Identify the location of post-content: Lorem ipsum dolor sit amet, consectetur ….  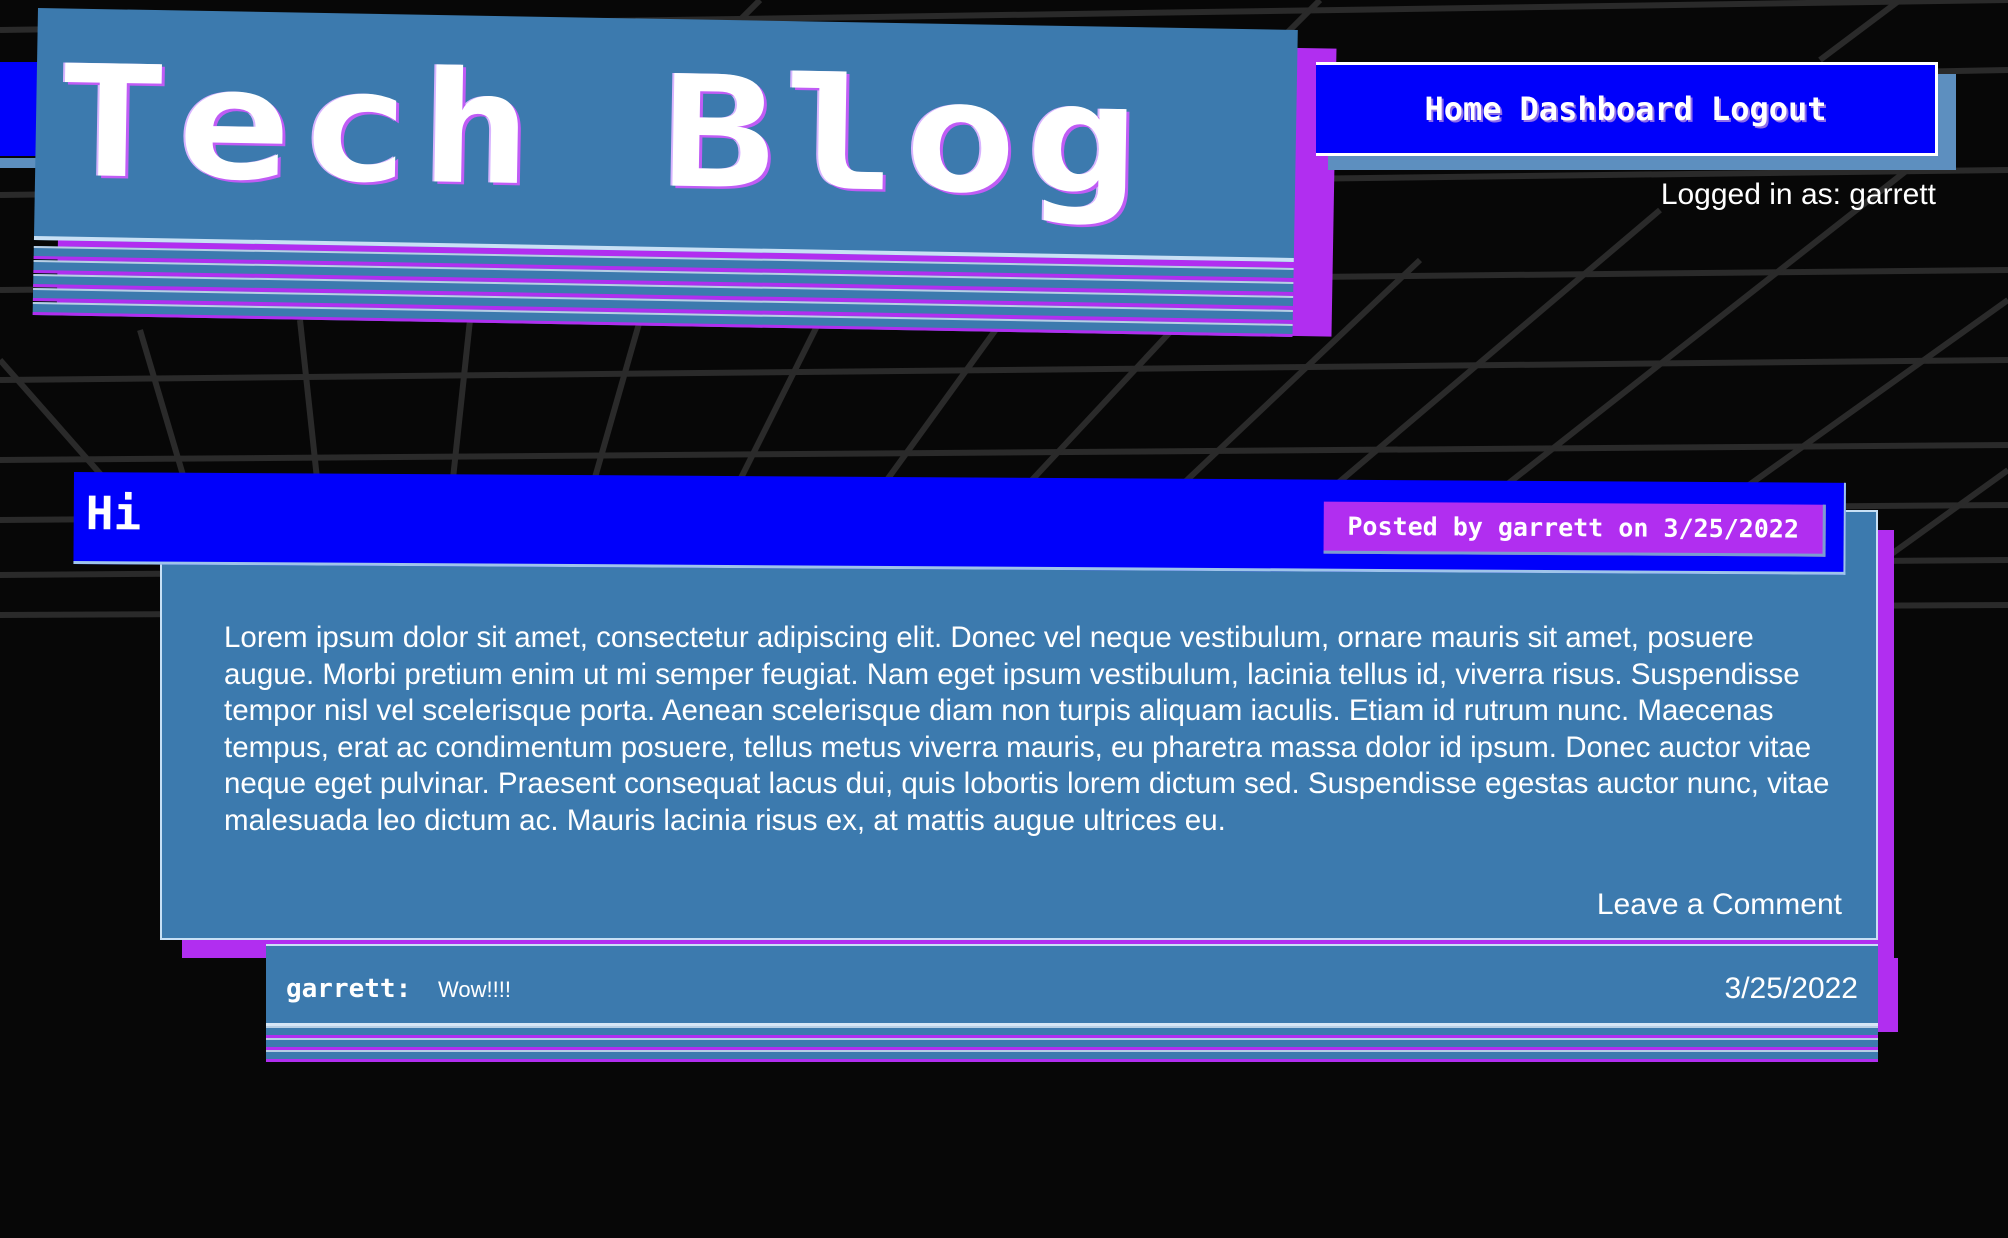
(1027, 729).